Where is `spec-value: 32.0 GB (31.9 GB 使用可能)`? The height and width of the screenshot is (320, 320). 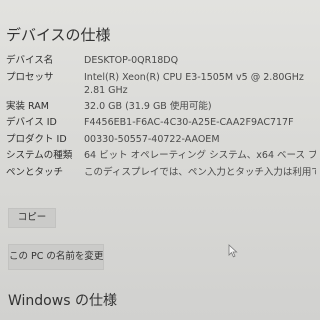
spec-value: 32.0 GB (31.9 GB 使用可能) is located at coordinates (148, 106).